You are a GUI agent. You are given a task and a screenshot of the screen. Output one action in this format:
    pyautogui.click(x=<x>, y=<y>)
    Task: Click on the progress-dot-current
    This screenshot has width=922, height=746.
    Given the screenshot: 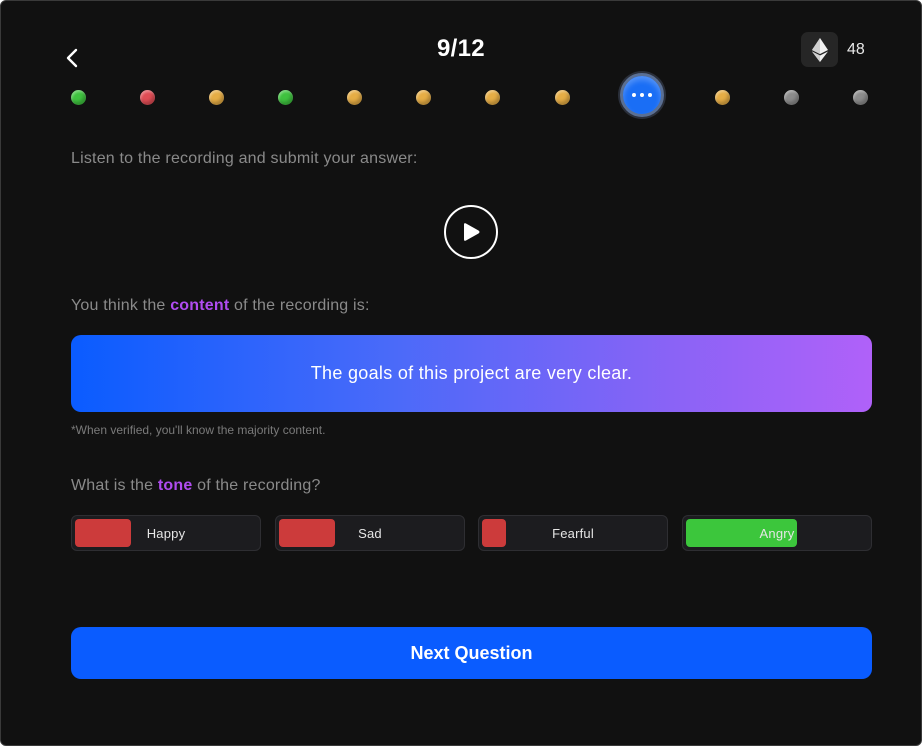 What is the action you would take?
    pyautogui.click(x=642, y=95)
    